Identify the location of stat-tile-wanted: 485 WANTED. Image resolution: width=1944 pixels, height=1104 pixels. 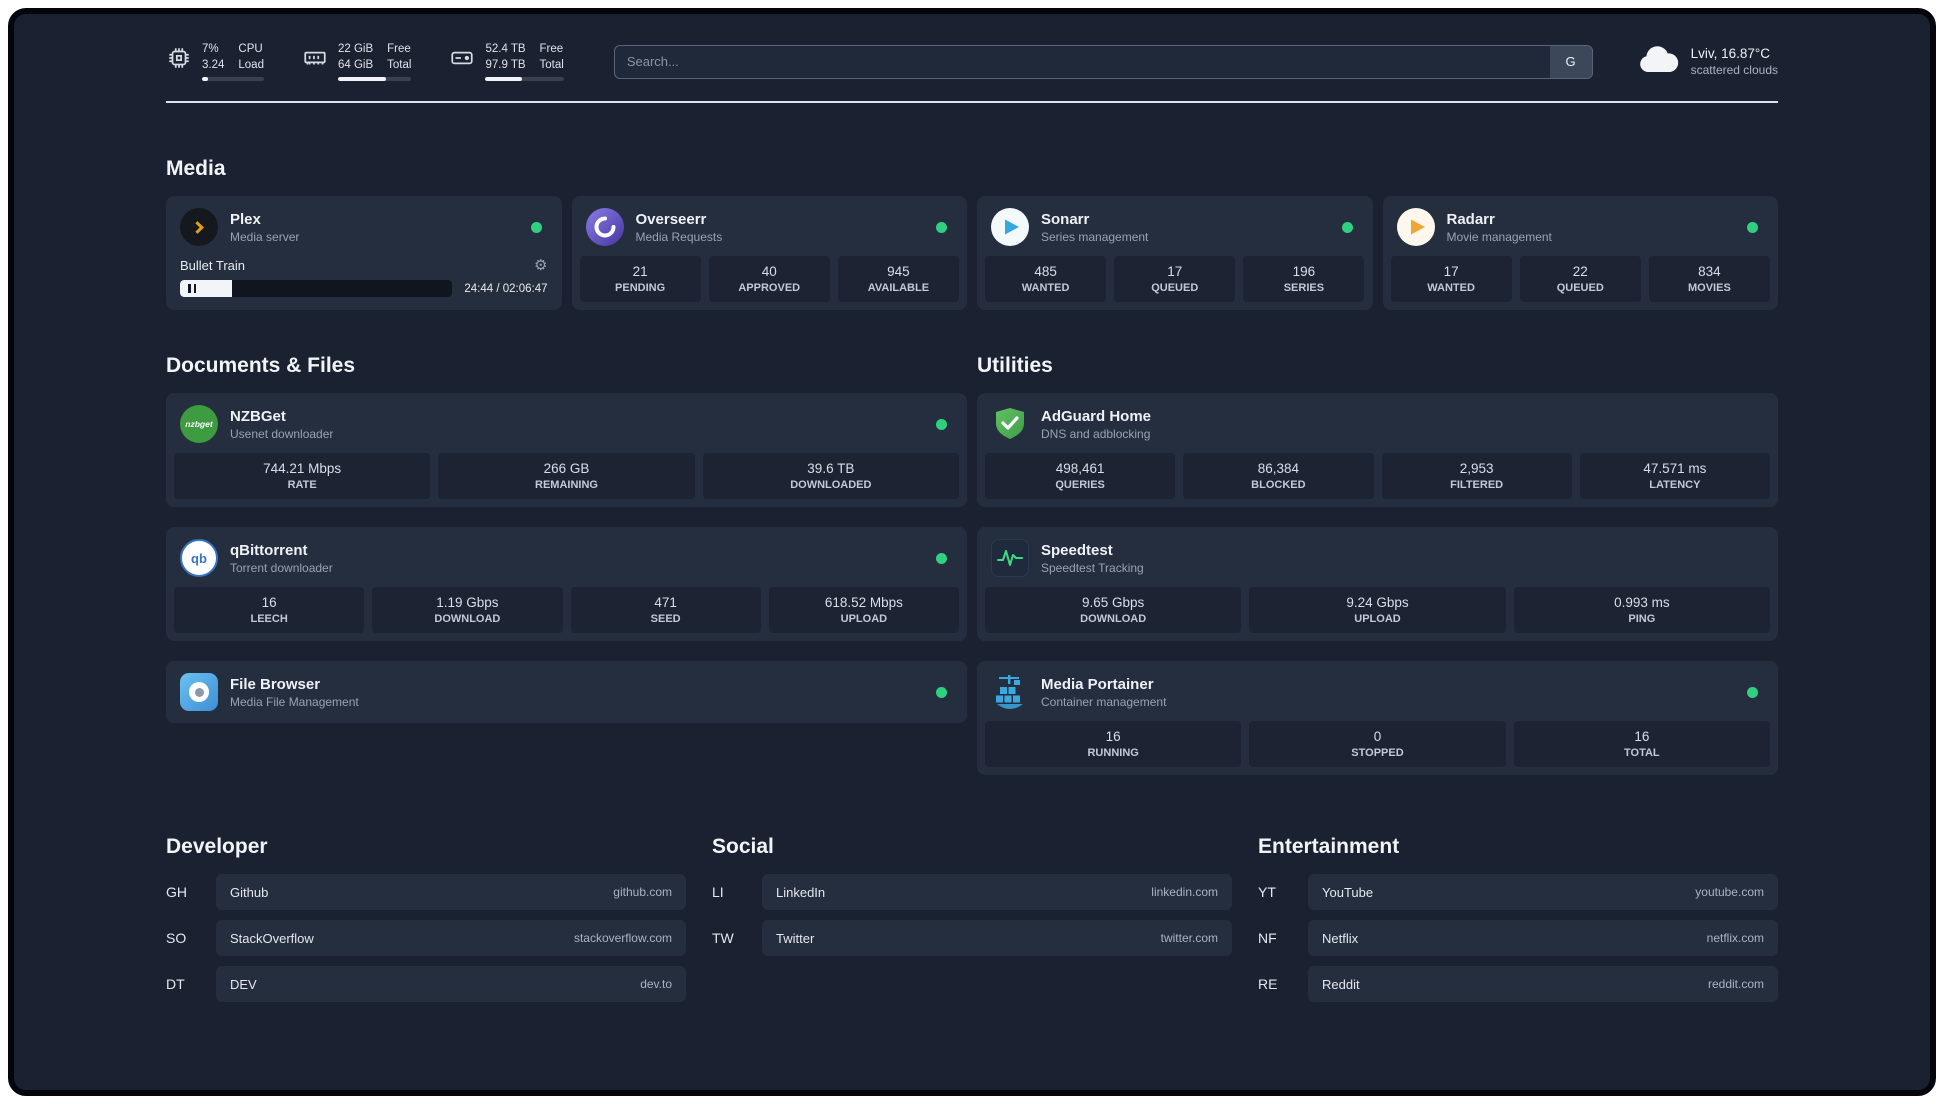
(1046, 279).